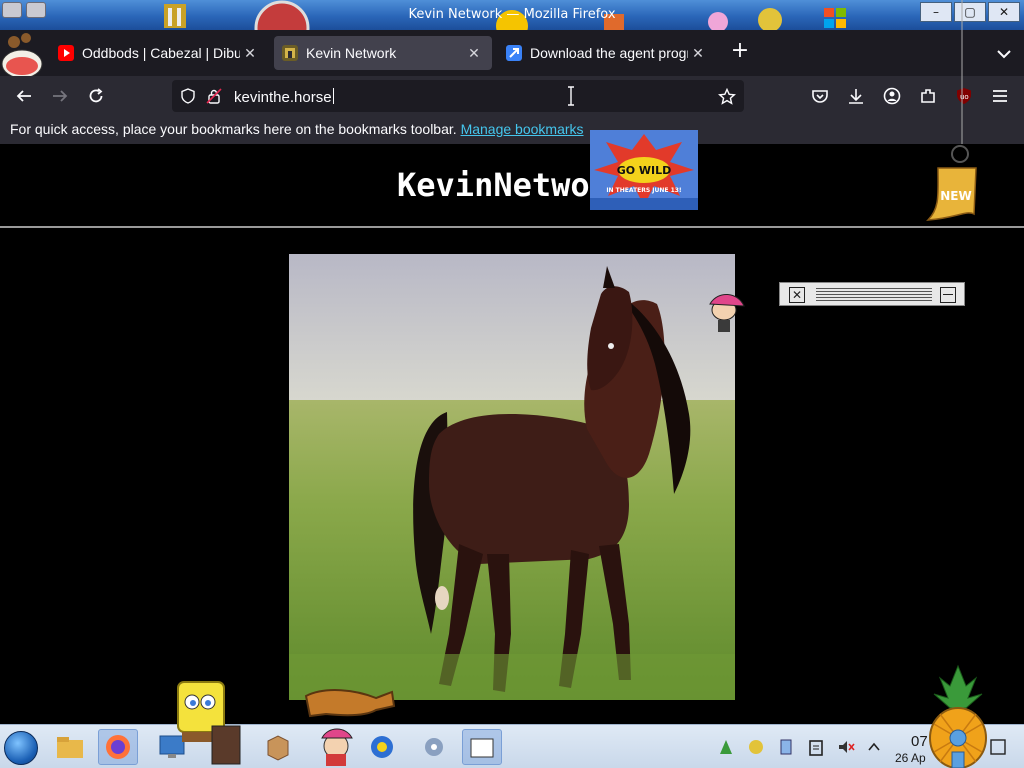 The width and height of the screenshot is (1024, 768). I want to click on navigation-toolbar: kevinthe.horse uo, so click(512, 96).